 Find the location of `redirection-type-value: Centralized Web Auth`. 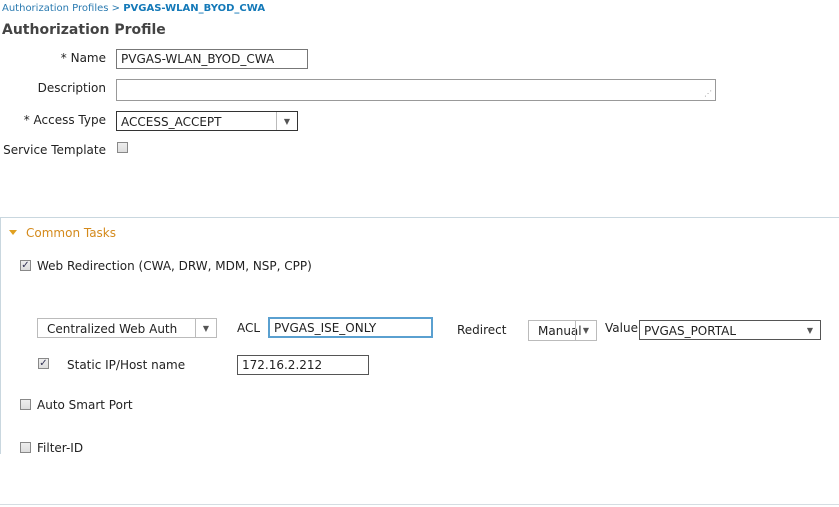

redirection-type-value: Centralized Web Auth is located at coordinates (112, 329).